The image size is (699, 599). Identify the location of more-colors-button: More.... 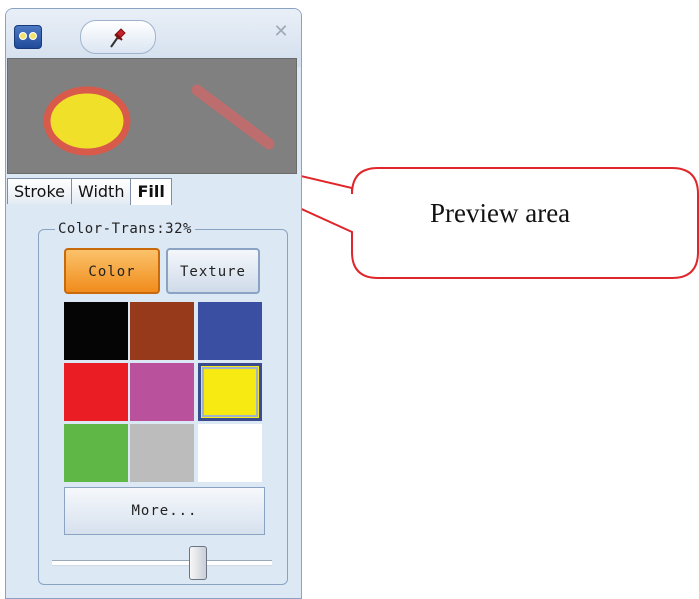
(164, 511).